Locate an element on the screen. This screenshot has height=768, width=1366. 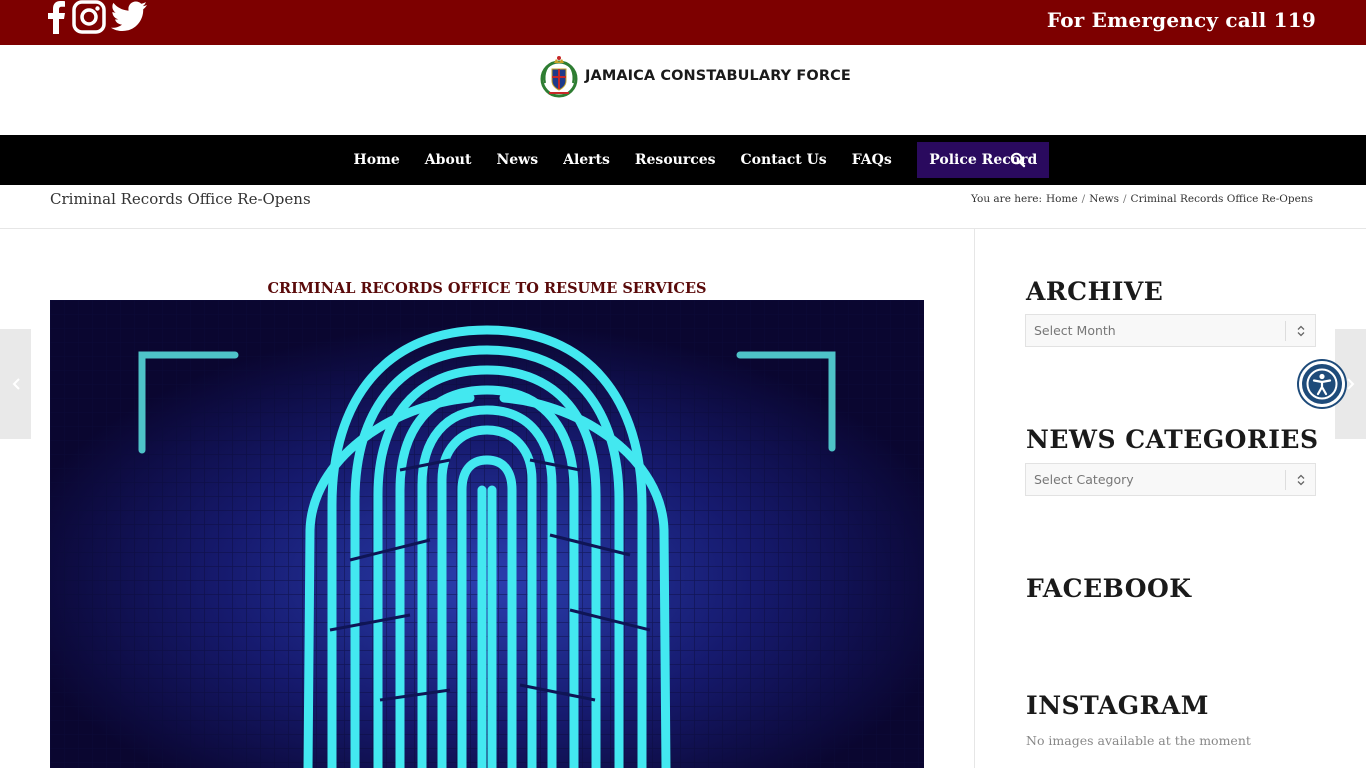
breadcrumb-prefix: You are here: is located at coordinates (1006, 199).